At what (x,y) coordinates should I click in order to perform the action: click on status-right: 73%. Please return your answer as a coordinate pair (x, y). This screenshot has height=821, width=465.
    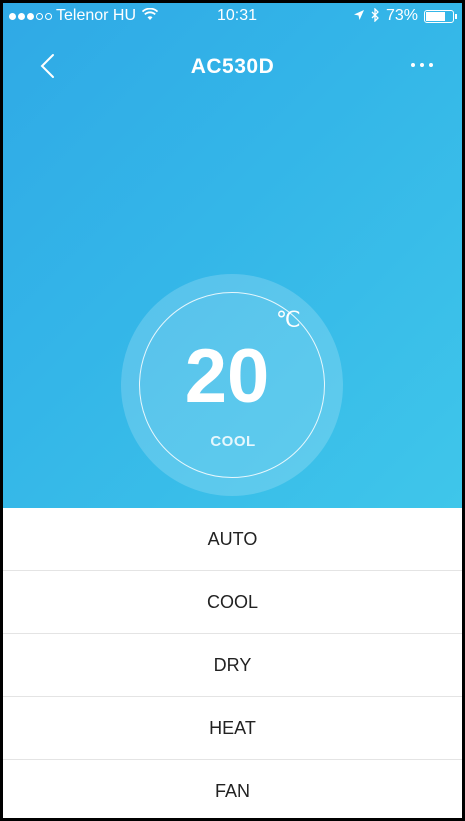
    Looking at the image, I should click on (405, 15).